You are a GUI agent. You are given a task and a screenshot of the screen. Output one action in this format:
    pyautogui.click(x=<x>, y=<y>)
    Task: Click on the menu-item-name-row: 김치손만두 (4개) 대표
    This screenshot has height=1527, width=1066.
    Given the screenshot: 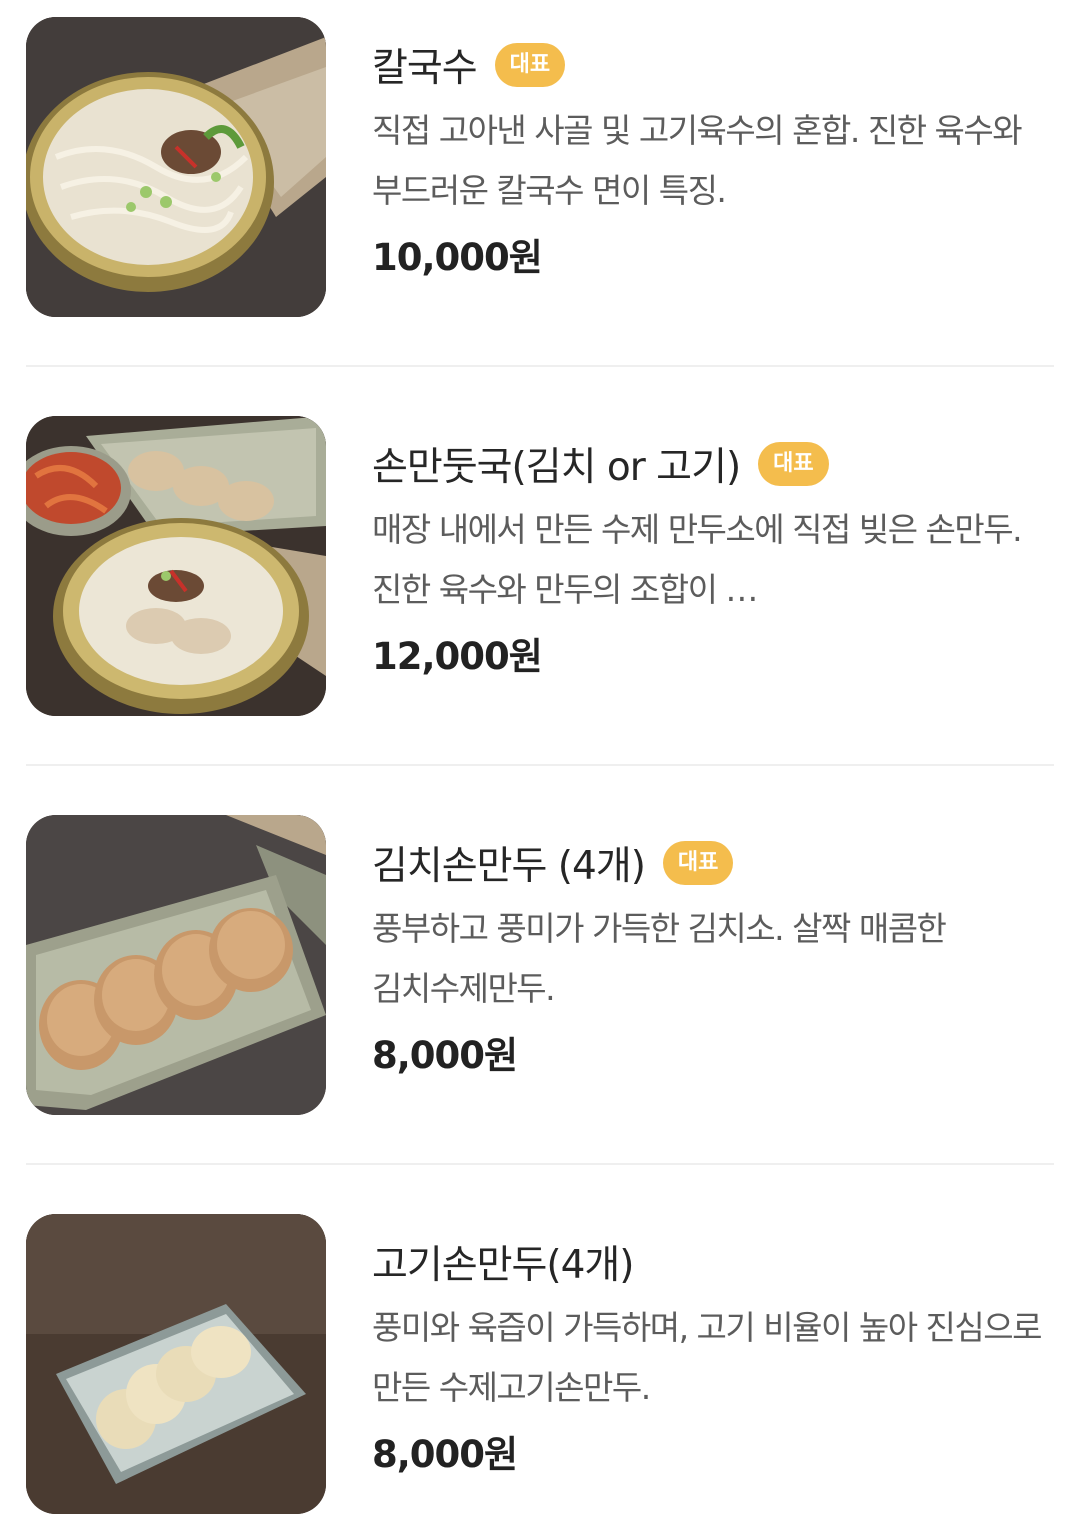 What is the action you would take?
    pyautogui.click(x=714, y=863)
    